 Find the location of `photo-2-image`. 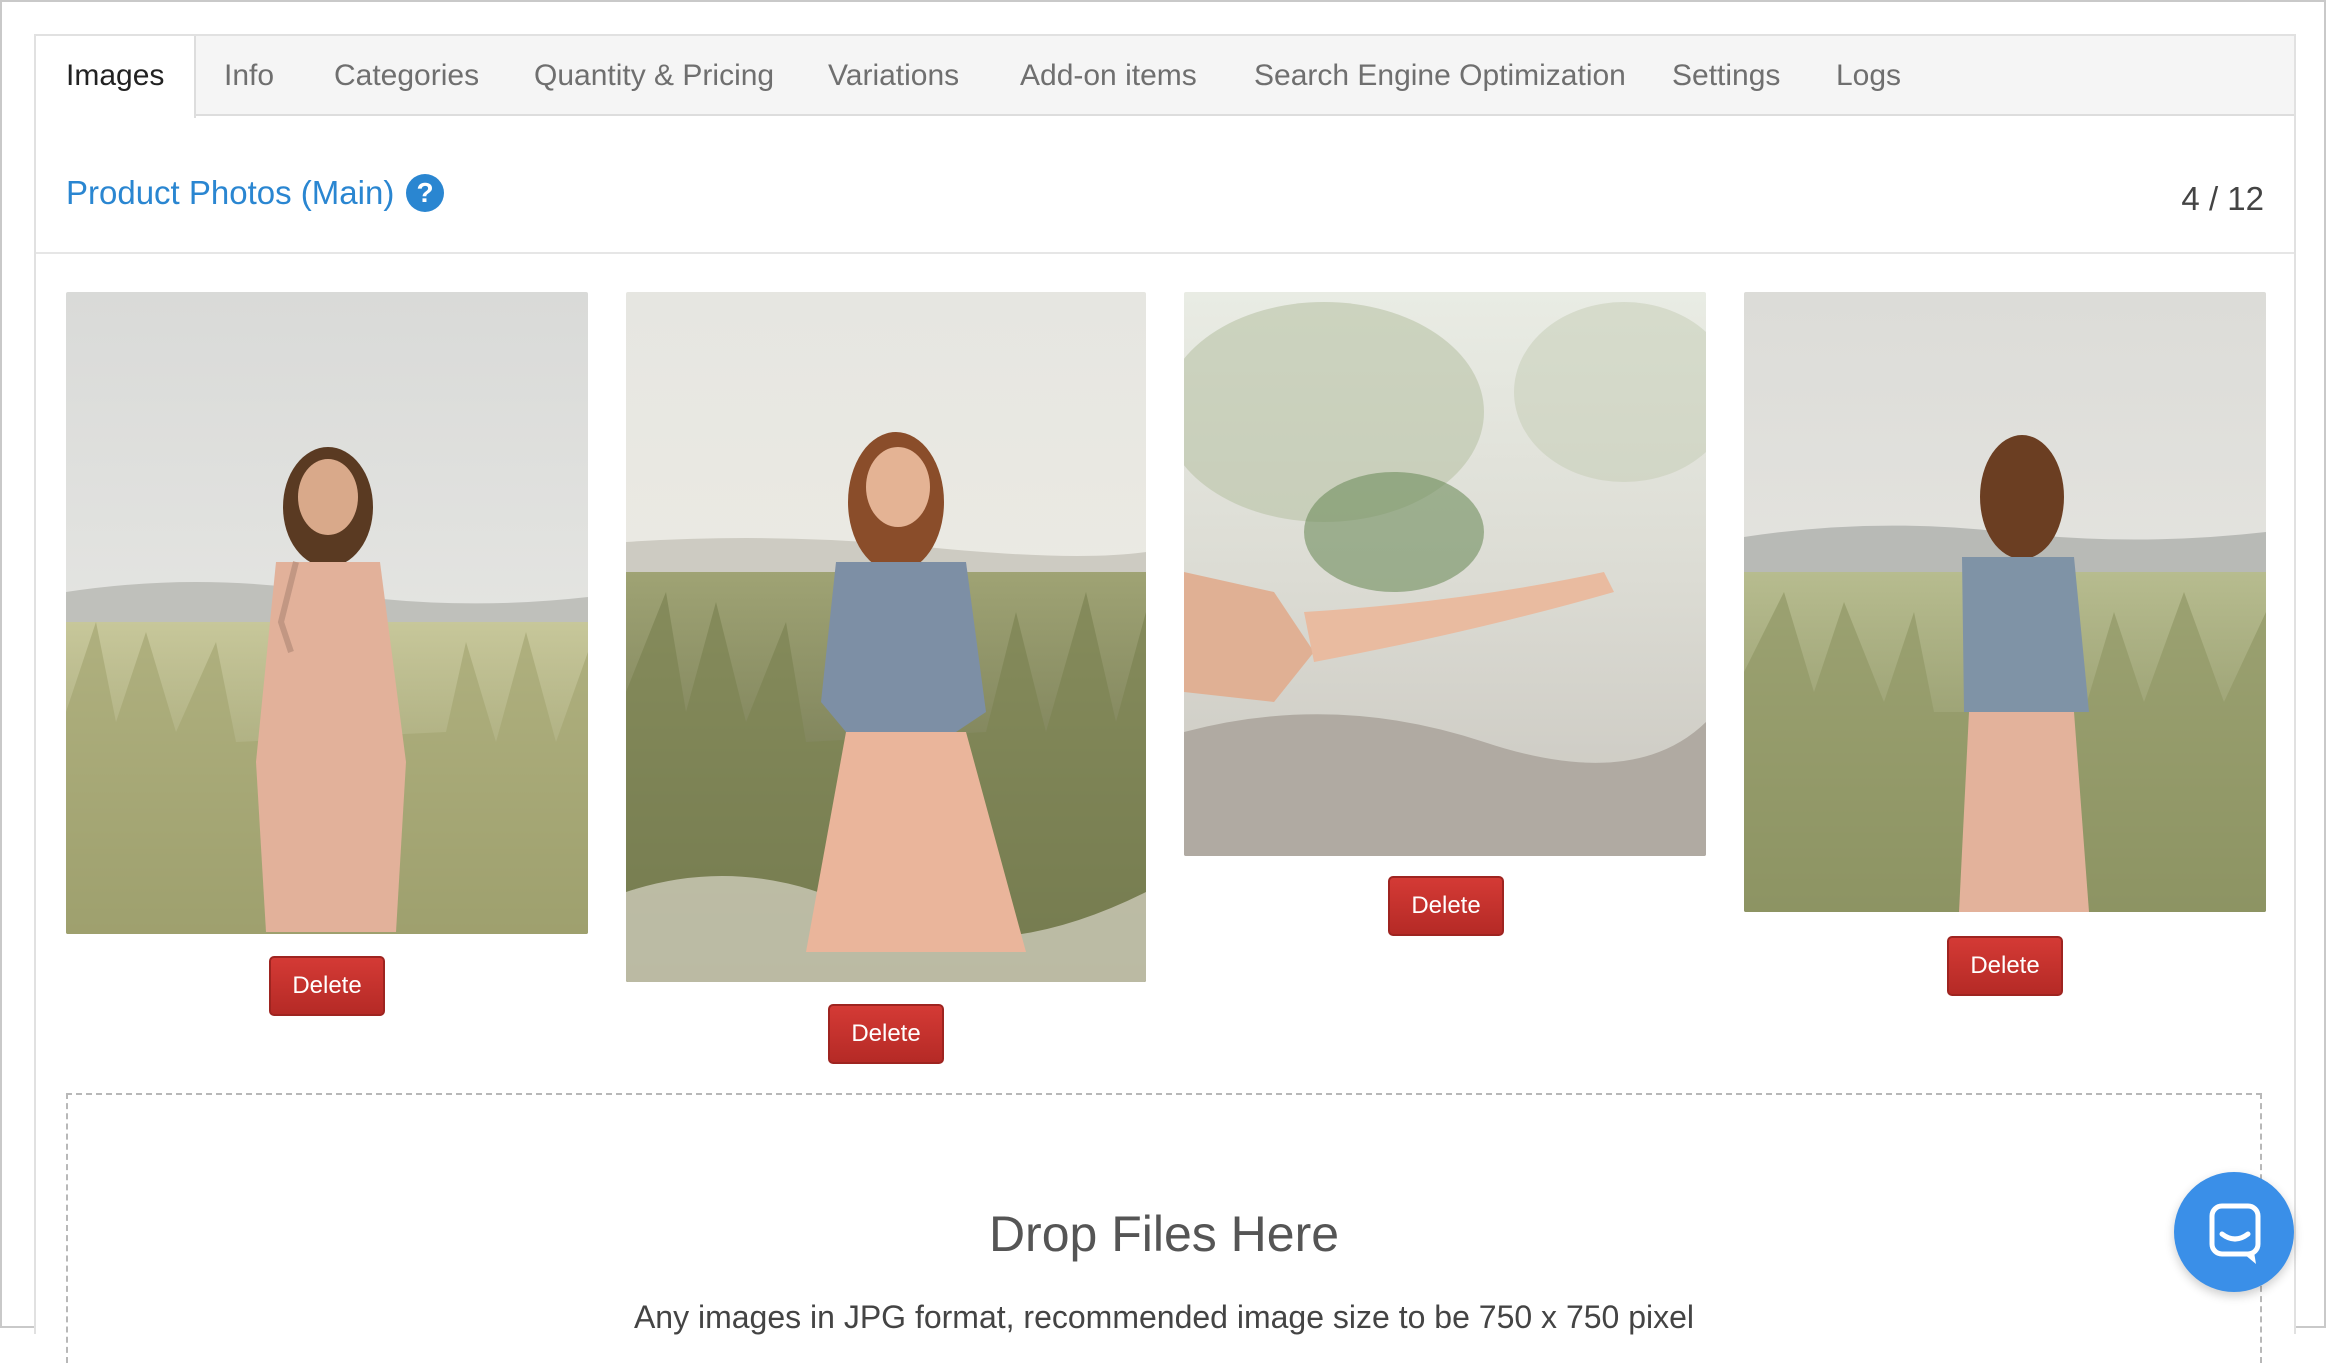

photo-2-image is located at coordinates (886, 637).